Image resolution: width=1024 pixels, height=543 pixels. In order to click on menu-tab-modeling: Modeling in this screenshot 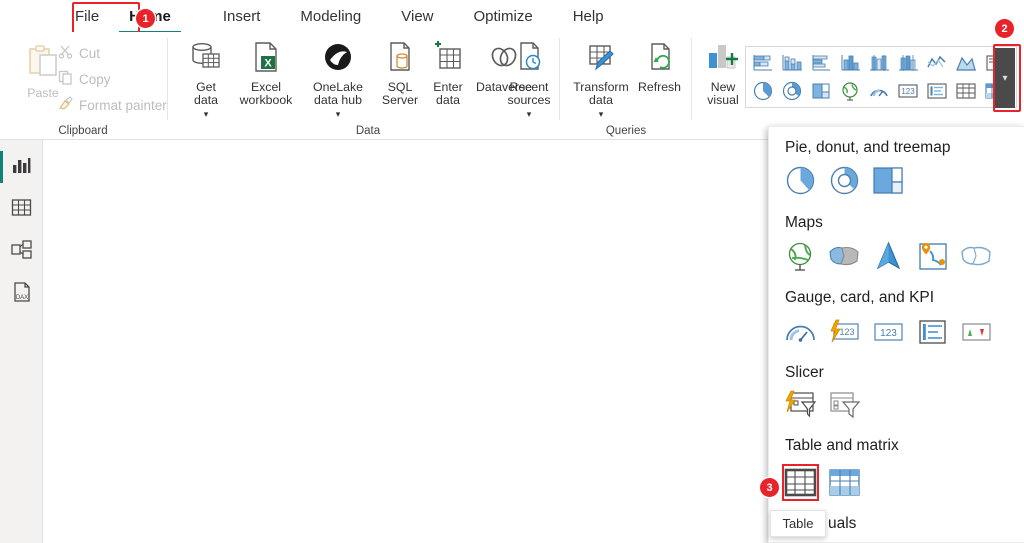, I will do `click(330, 16)`.